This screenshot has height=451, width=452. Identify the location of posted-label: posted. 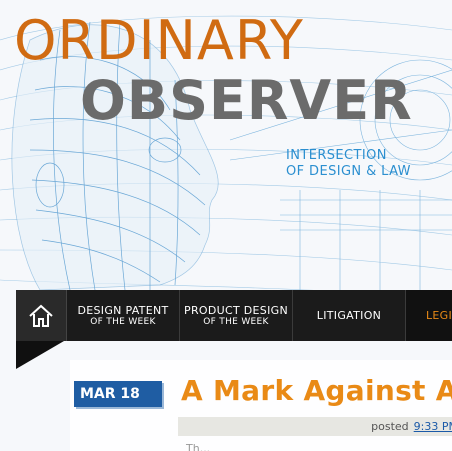
(390, 426).